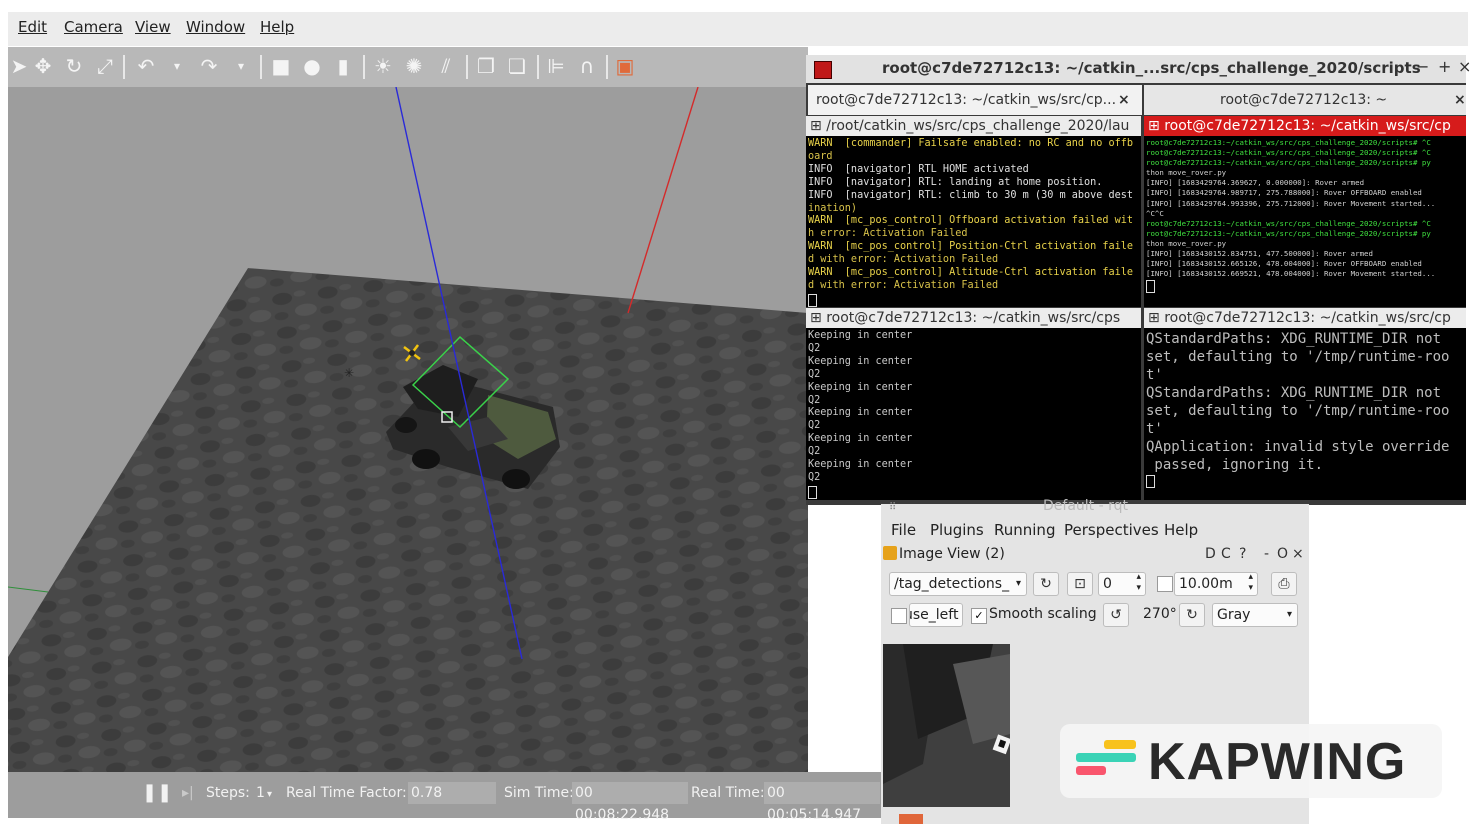 The height and width of the screenshot is (831, 1479). What do you see at coordinates (1122, 584) in the screenshot?
I see `frame-spinbox: 0 ▴ ▾` at bounding box center [1122, 584].